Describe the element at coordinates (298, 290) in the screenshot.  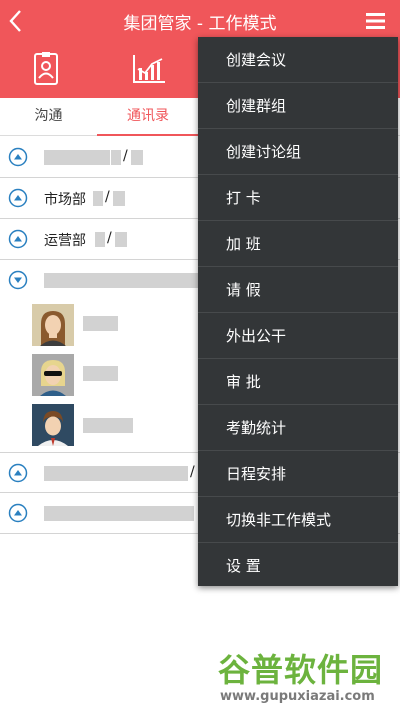
I see `menu-item-leave: 请 假` at that location.